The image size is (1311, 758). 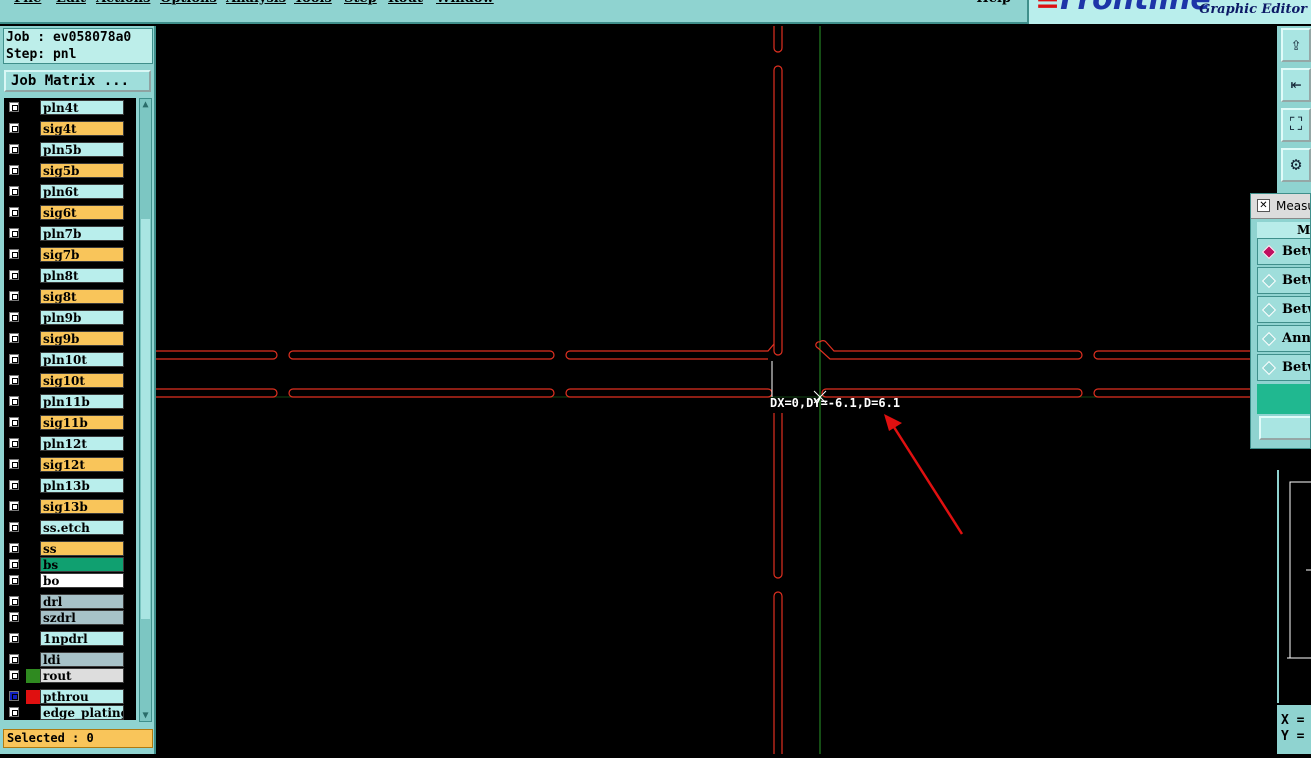 I want to click on layer-row-rout: rout, so click(x=66, y=676).